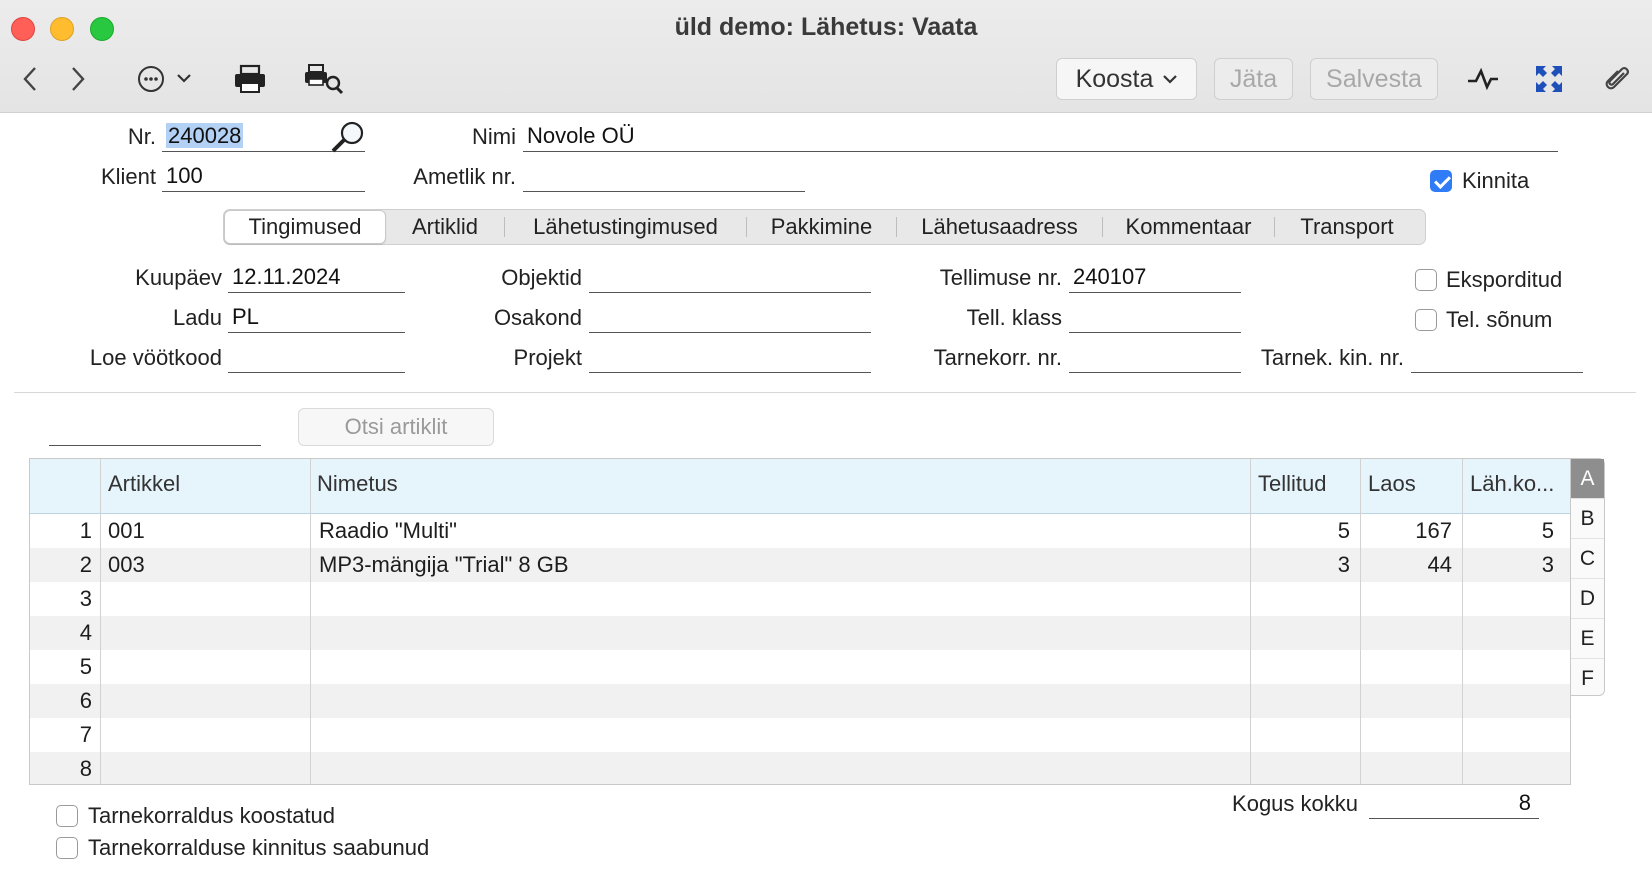 This screenshot has width=1652, height=876. What do you see at coordinates (61, 769) in the screenshot?
I see `row-number: 8` at bounding box center [61, 769].